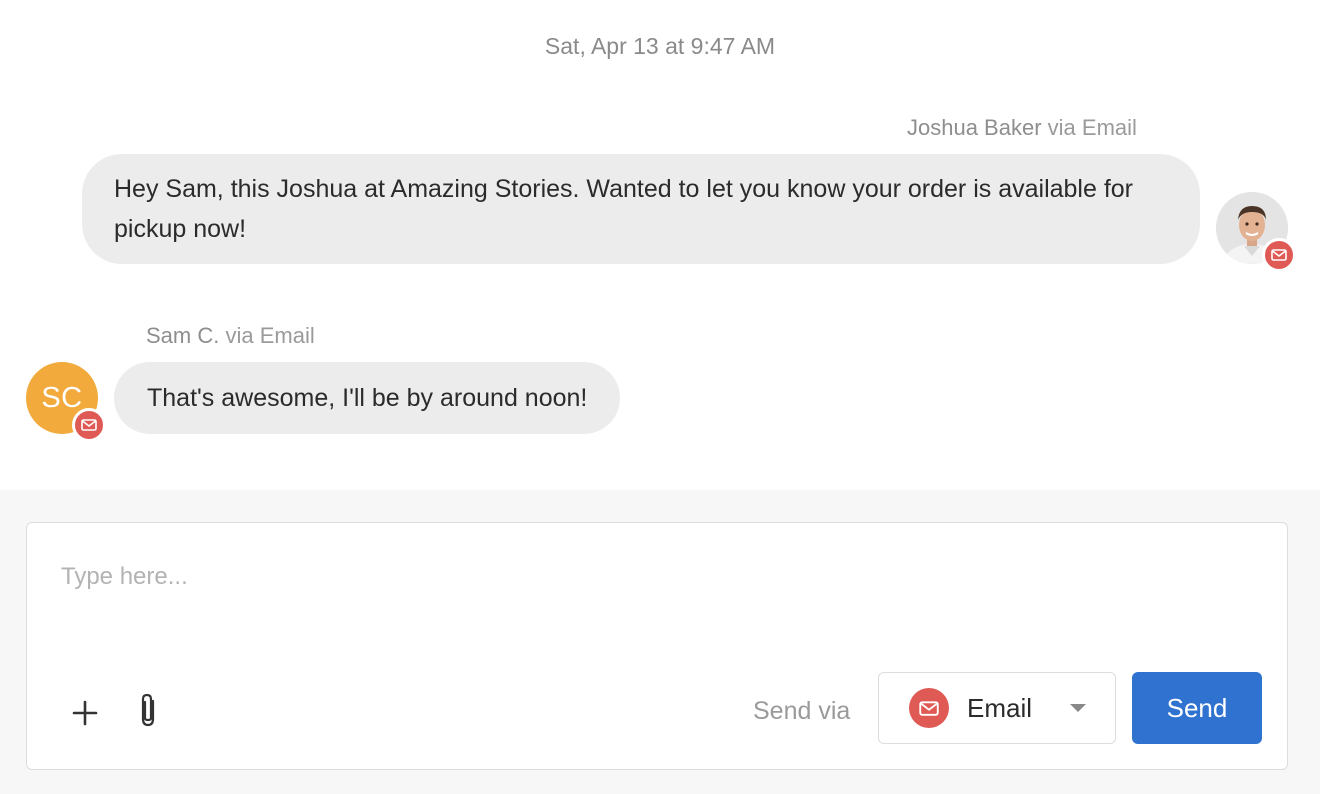 The height and width of the screenshot is (794, 1320). Describe the element at coordinates (367, 398) in the screenshot. I see `incoming-message-bubble: That's awesome, I'll be by around noon!` at that location.